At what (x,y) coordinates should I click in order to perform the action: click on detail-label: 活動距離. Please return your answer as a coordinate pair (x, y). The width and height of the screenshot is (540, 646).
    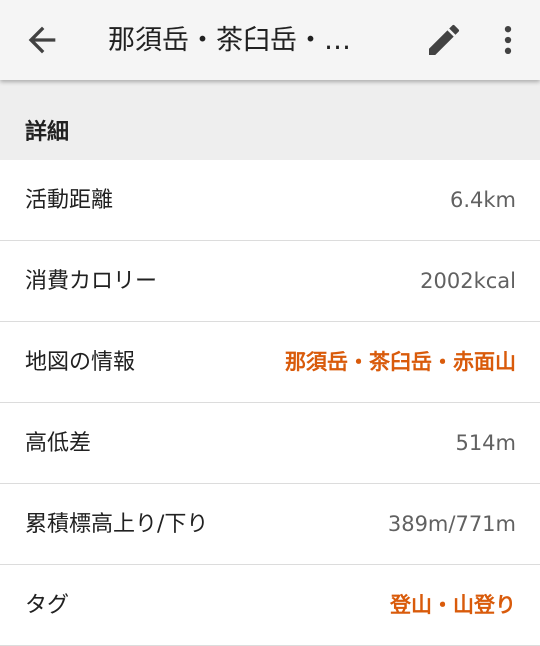
    Looking at the image, I should click on (69, 200).